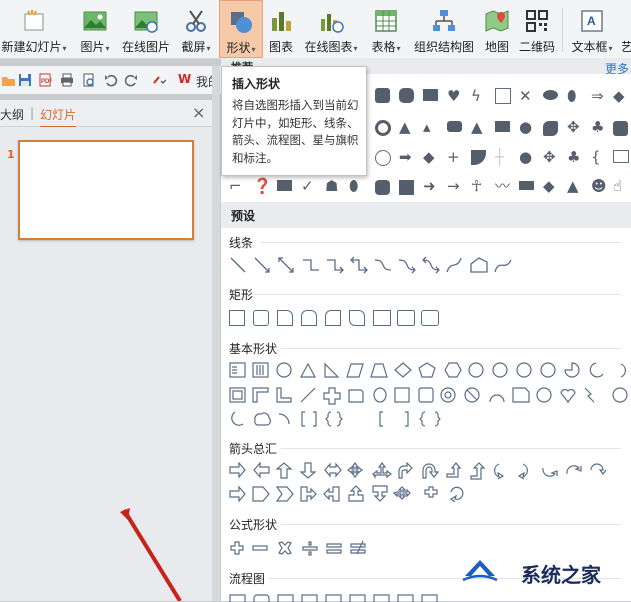 The width and height of the screenshot is (631, 602). Describe the element at coordinates (476, 186) in the screenshot. I see `group-shape: ☥` at that location.